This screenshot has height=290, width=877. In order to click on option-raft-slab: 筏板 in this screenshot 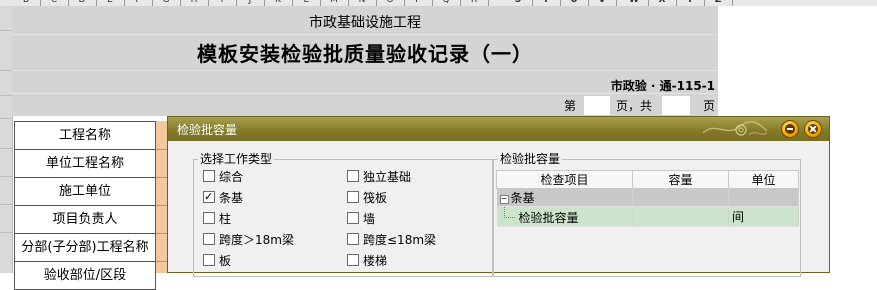, I will do `click(367, 198)`.